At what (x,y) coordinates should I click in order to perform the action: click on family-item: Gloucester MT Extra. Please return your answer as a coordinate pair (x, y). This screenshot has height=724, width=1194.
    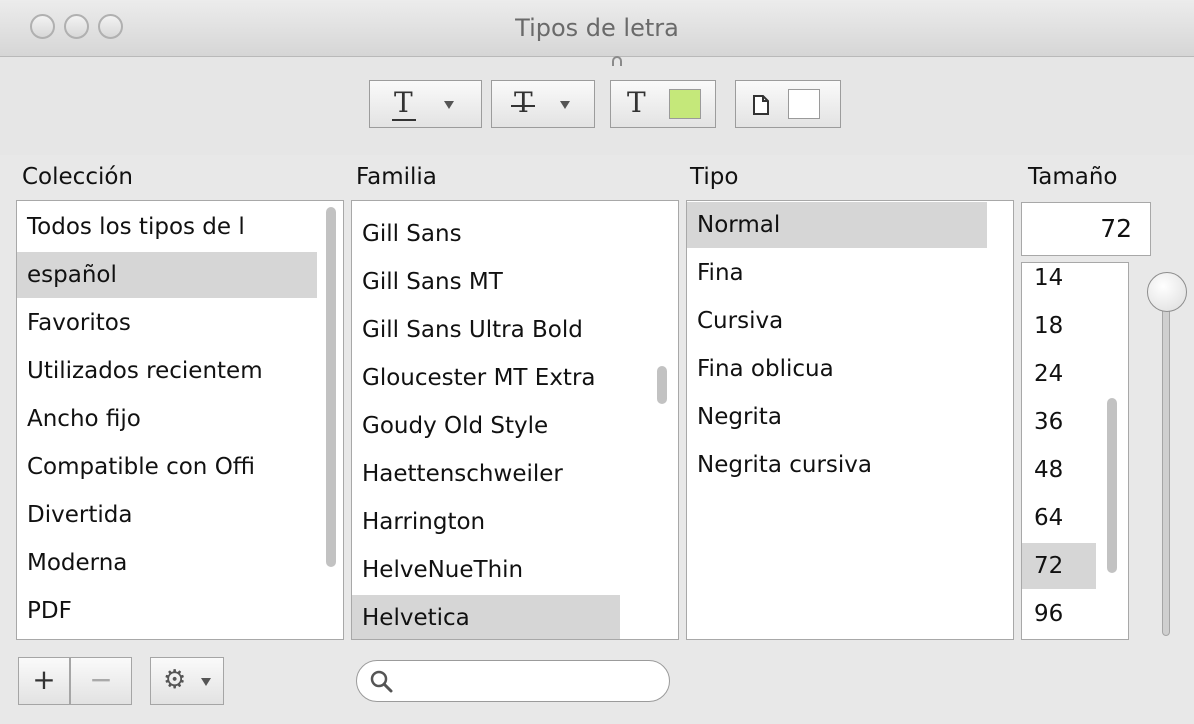
    Looking at the image, I should click on (486, 378).